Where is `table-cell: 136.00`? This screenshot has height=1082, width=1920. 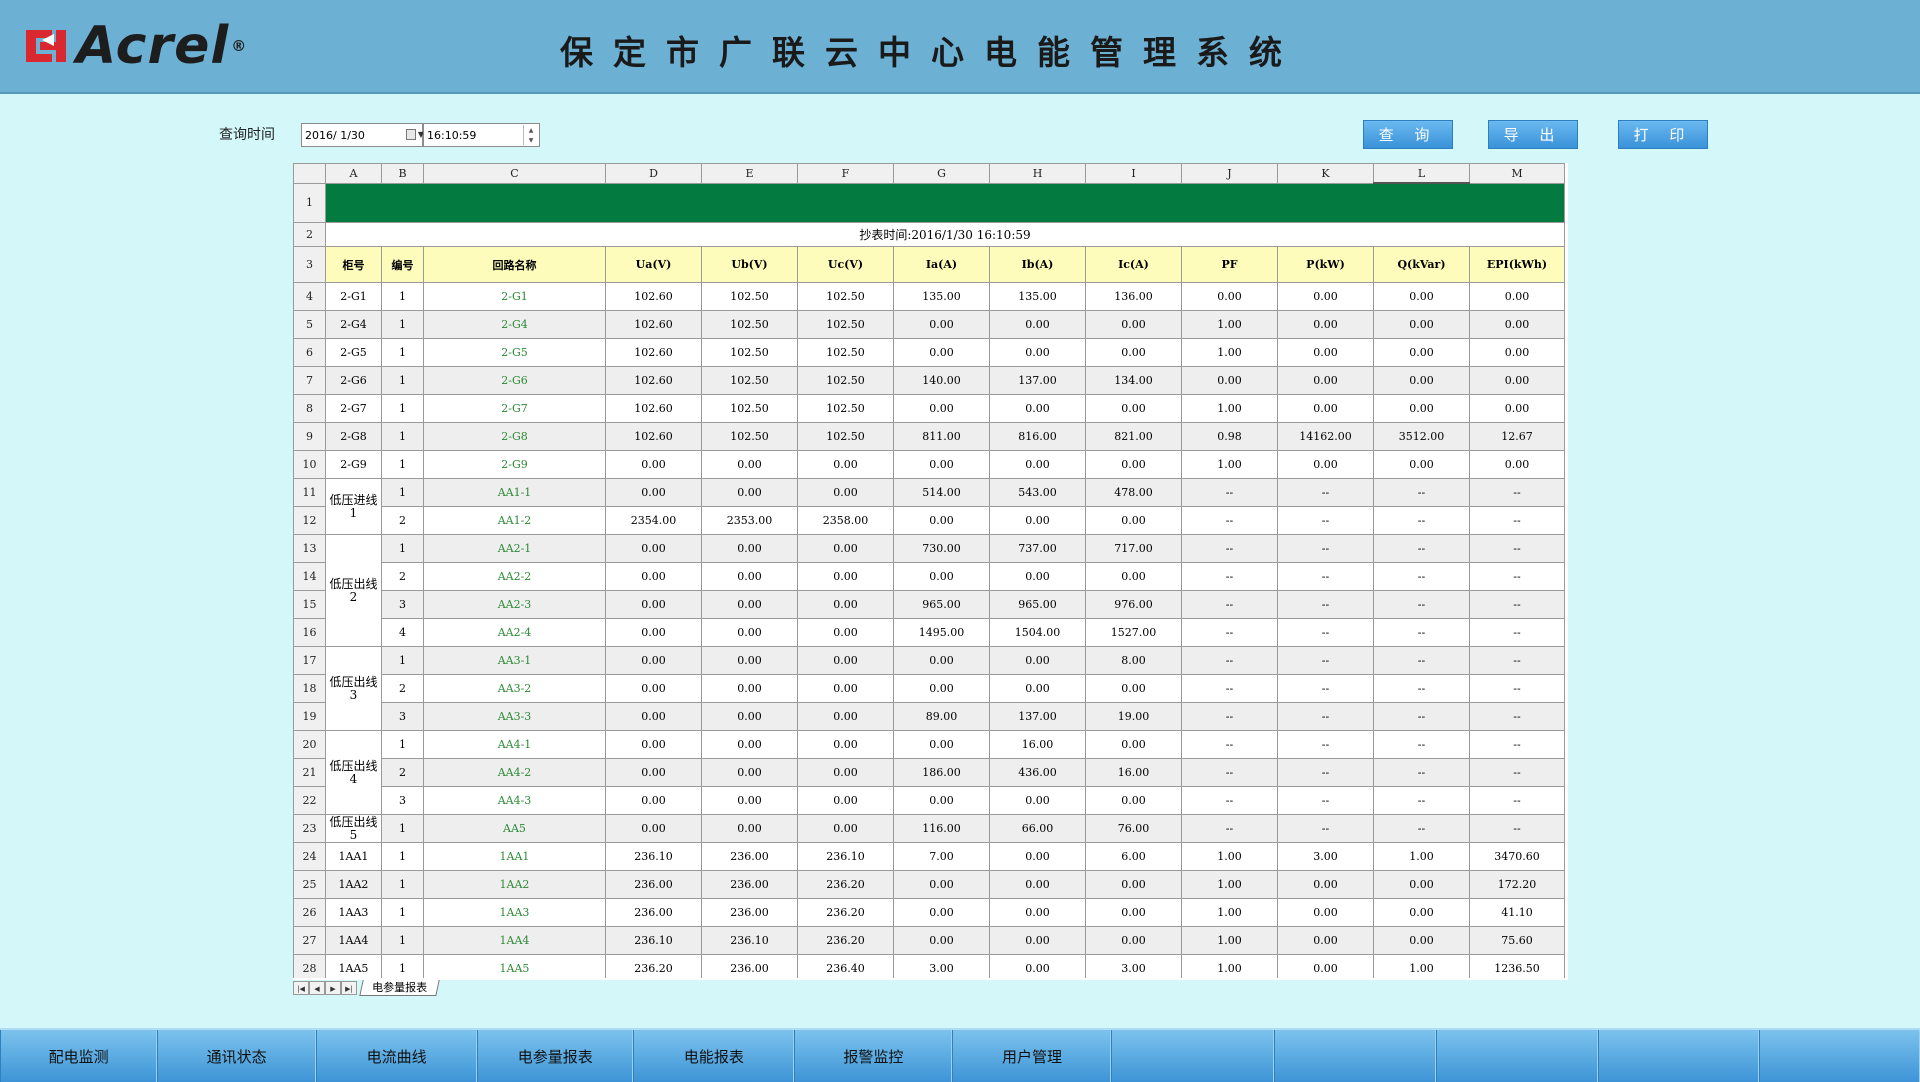
table-cell: 136.00 is located at coordinates (1133, 296).